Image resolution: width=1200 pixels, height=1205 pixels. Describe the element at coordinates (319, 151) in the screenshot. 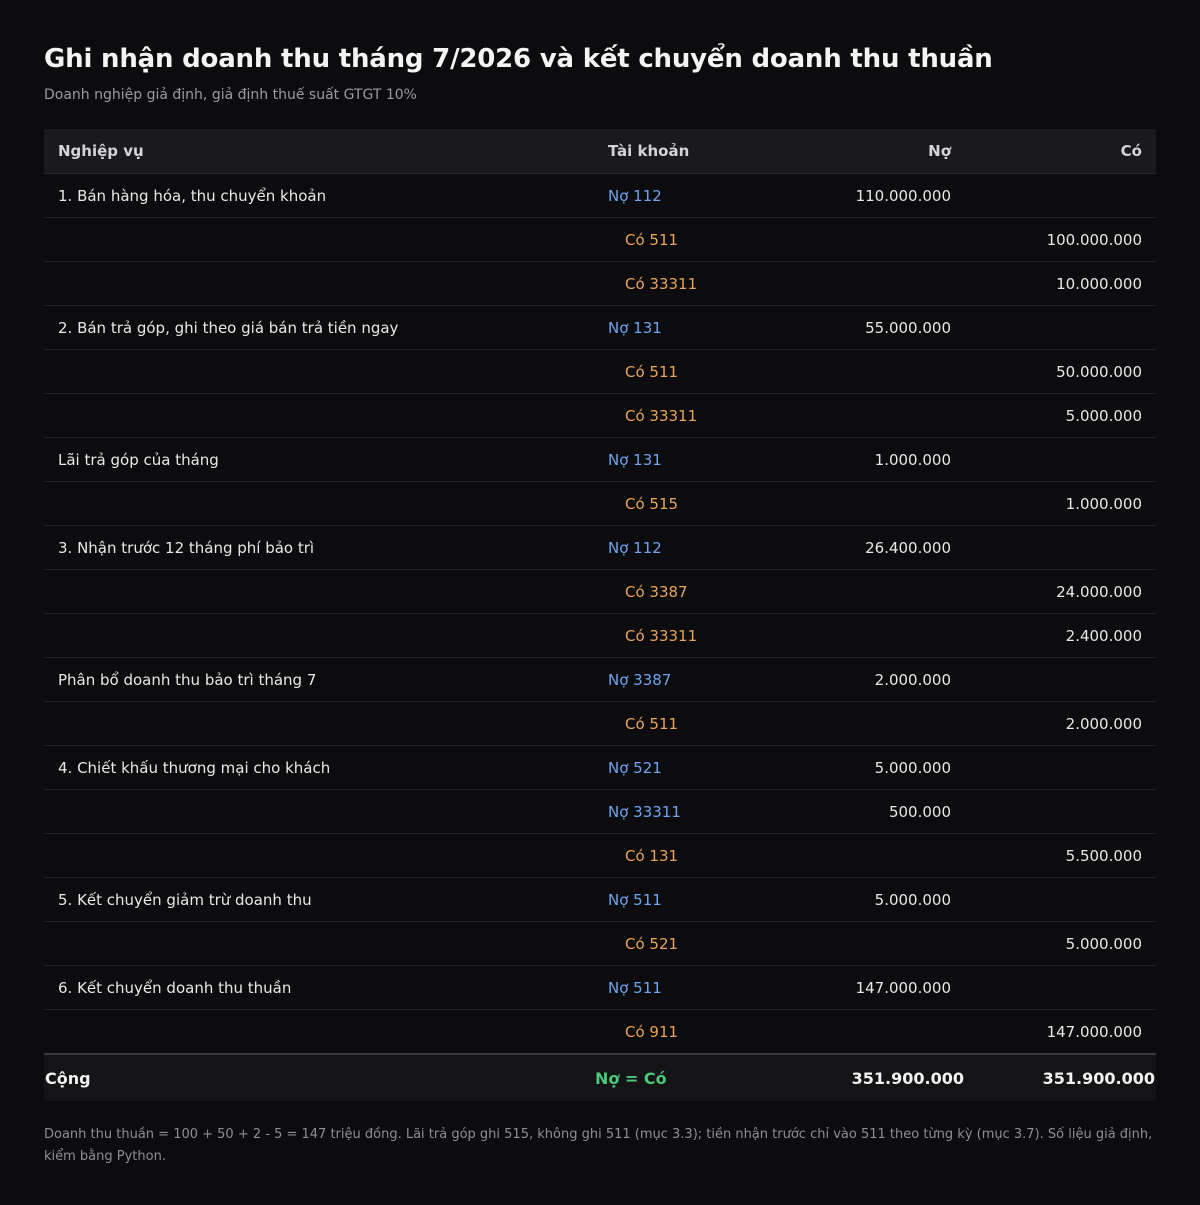

I see `column-header-transaction: Nghiệp vụ` at that location.